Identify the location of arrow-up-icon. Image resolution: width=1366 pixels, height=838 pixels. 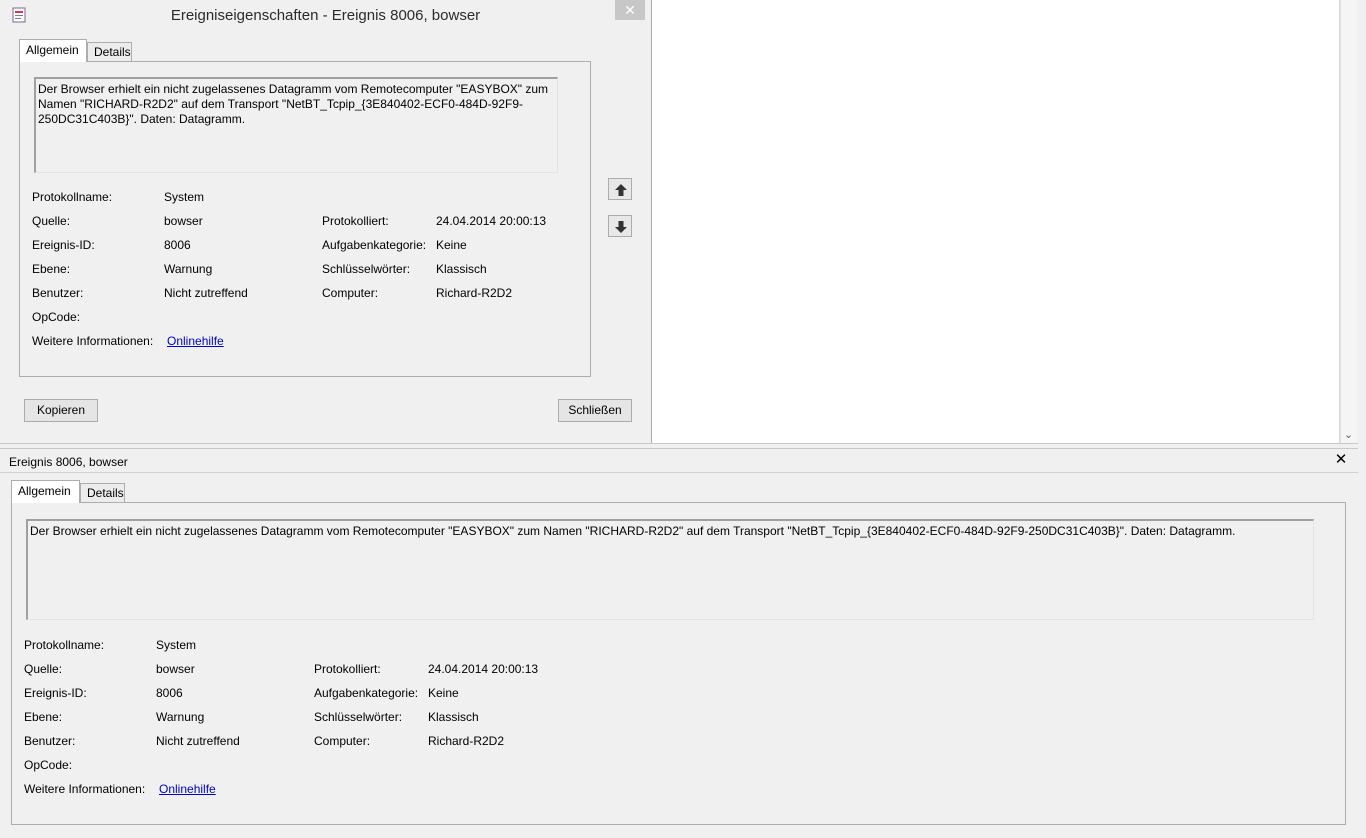
(621, 190).